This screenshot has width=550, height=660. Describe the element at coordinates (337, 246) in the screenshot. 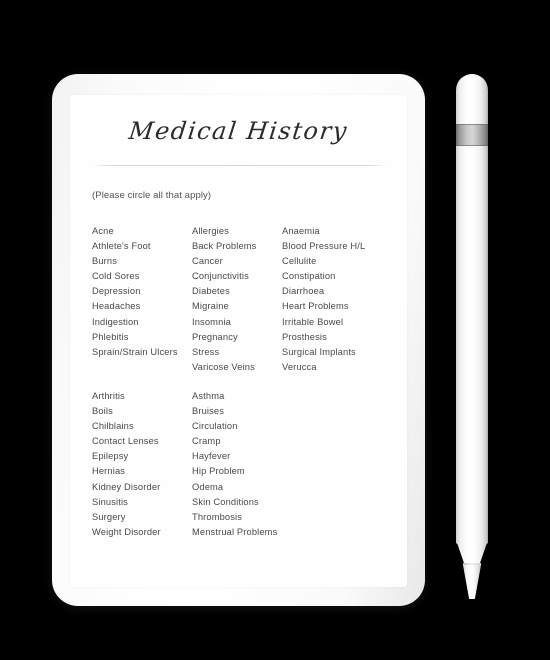

I see `condition-item: Blood Pressure H/L` at that location.